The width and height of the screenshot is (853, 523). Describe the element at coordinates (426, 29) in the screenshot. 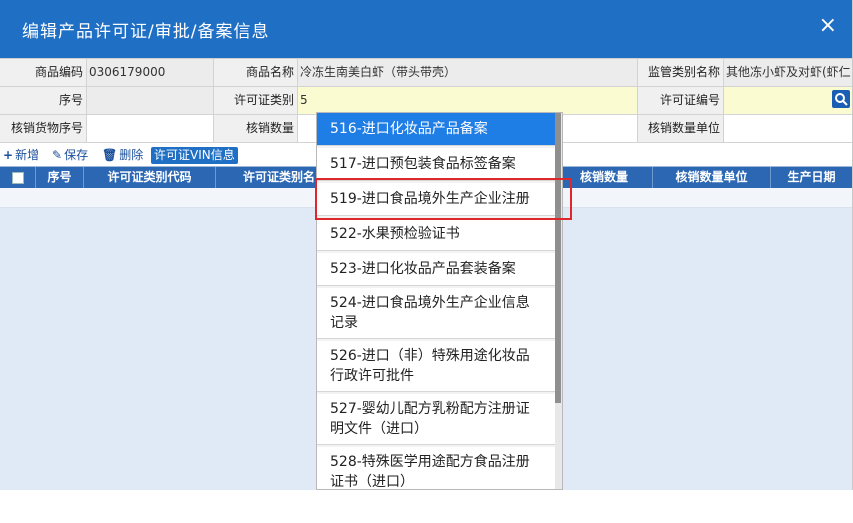

I see `dialog-titlebar: 编辑产品许可证/审批/备案信息 ×` at that location.